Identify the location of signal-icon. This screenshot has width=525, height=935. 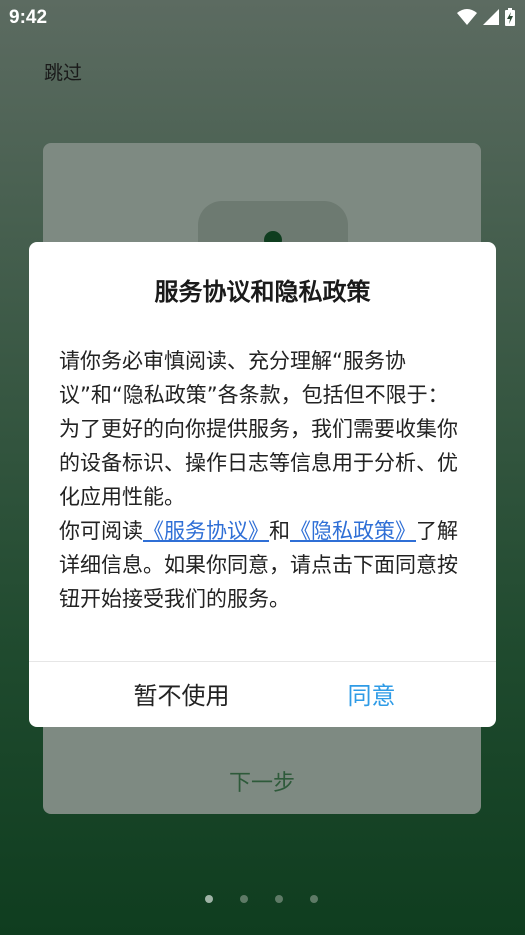
(491, 17).